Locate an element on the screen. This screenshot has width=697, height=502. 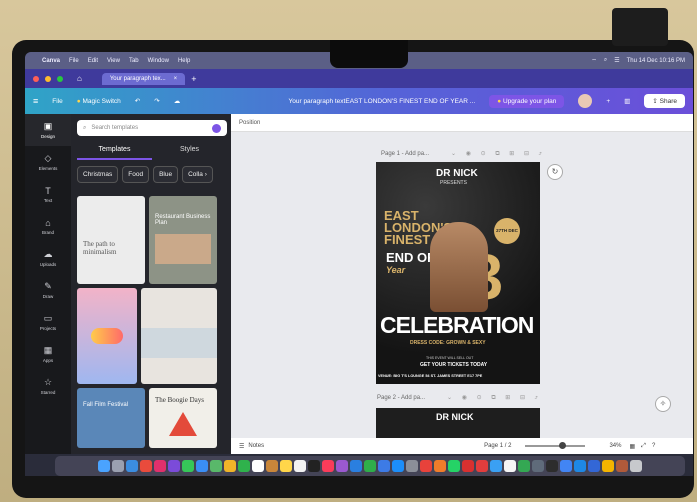
redo-icon: ↷ is located at coordinates (156, 101).